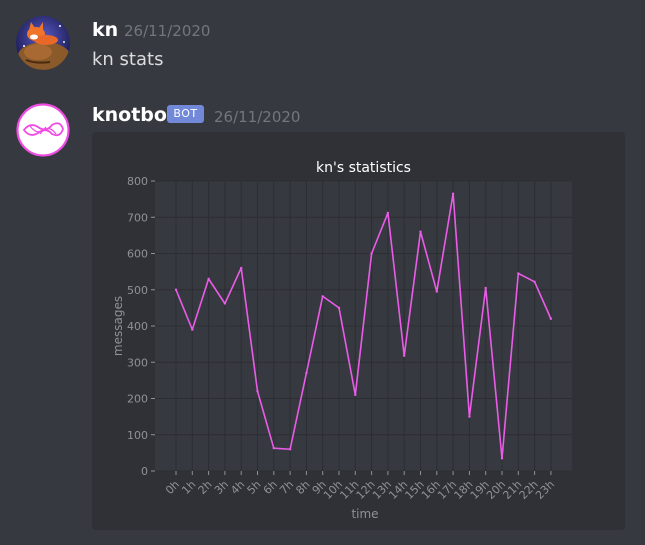 This screenshot has width=645, height=545. What do you see at coordinates (185, 114) in the screenshot?
I see `bot-badge: BOT` at bounding box center [185, 114].